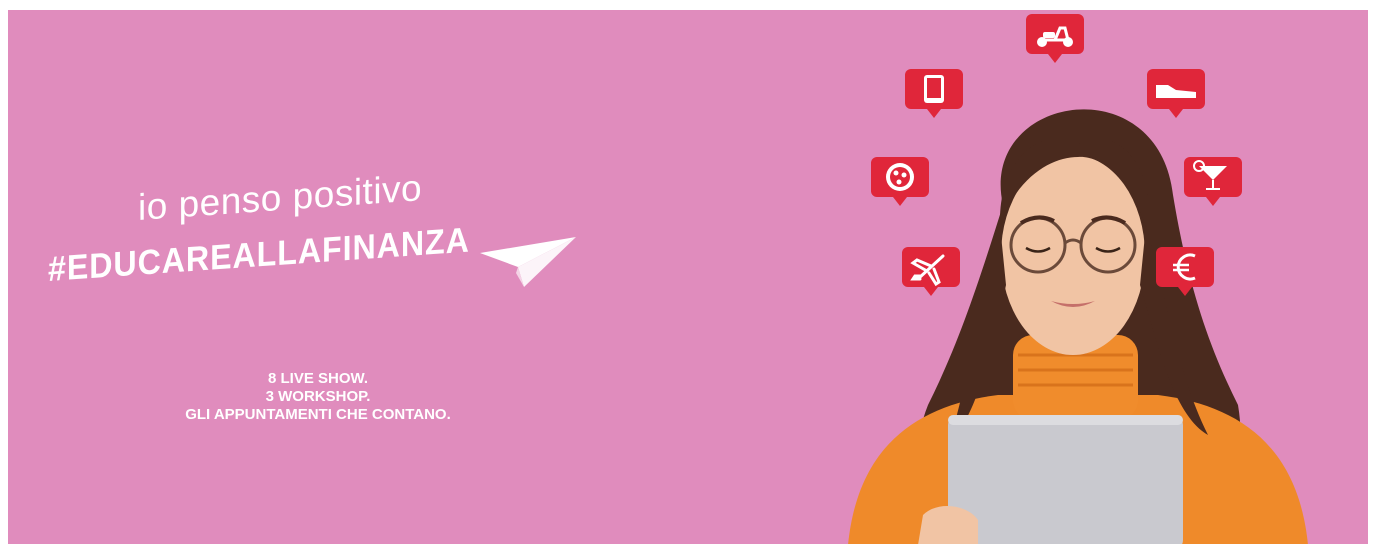  Describe the element at coordinates (900, 181) in the screenshot. I see `pizza-icon` at that location.